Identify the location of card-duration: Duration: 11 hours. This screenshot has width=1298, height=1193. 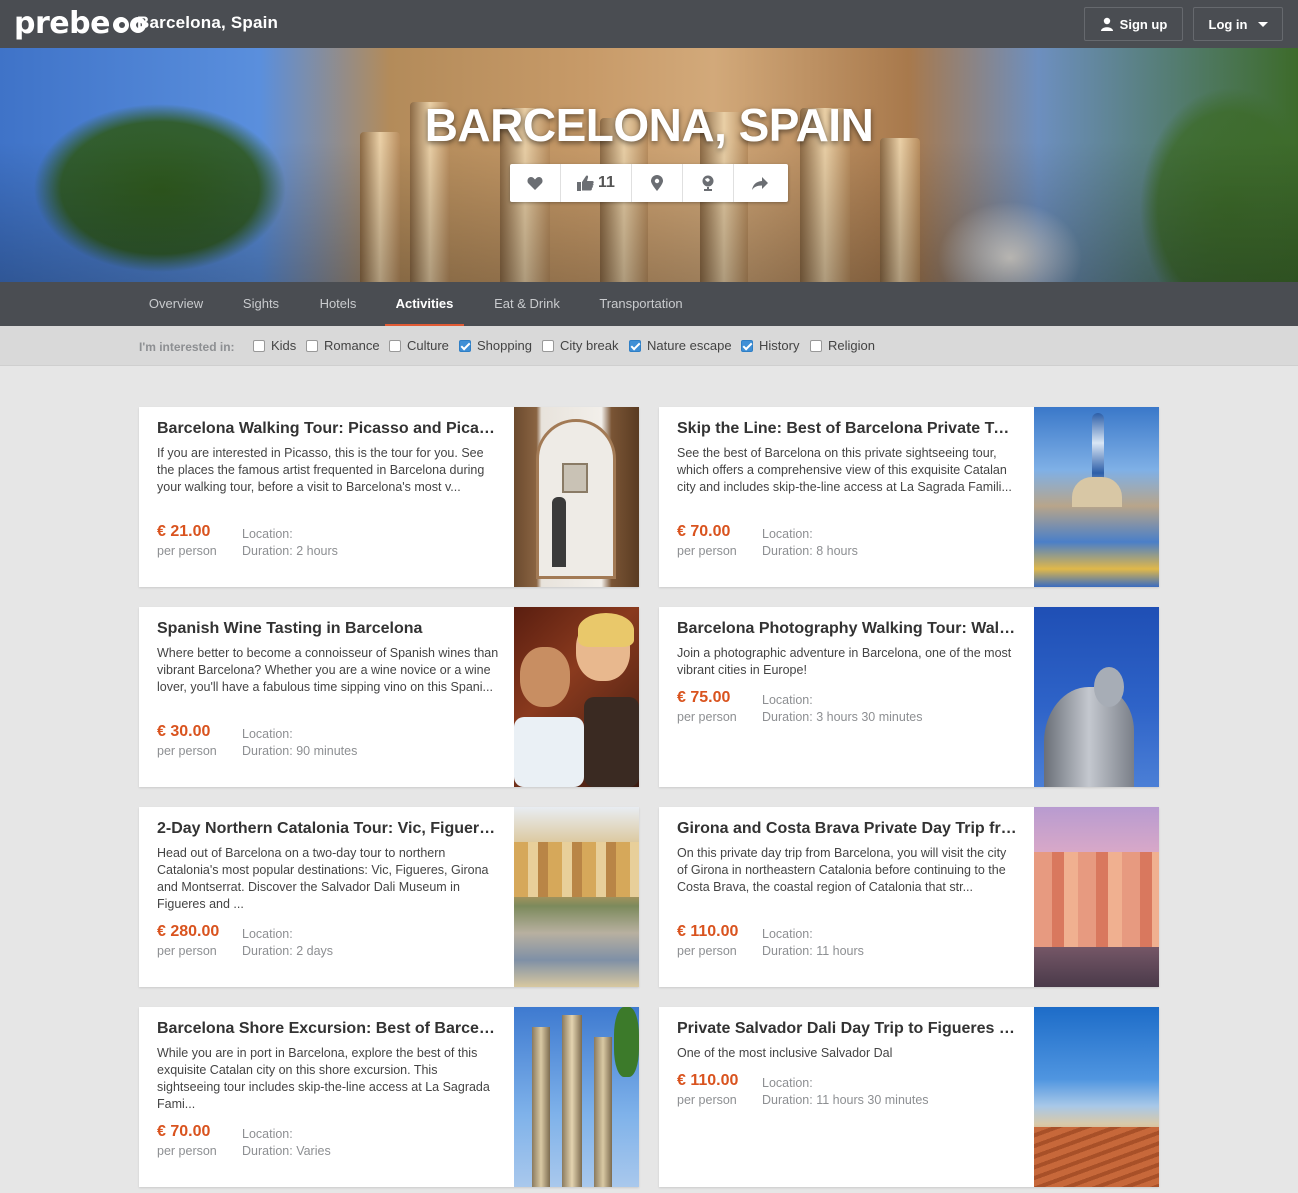
(813, 951).